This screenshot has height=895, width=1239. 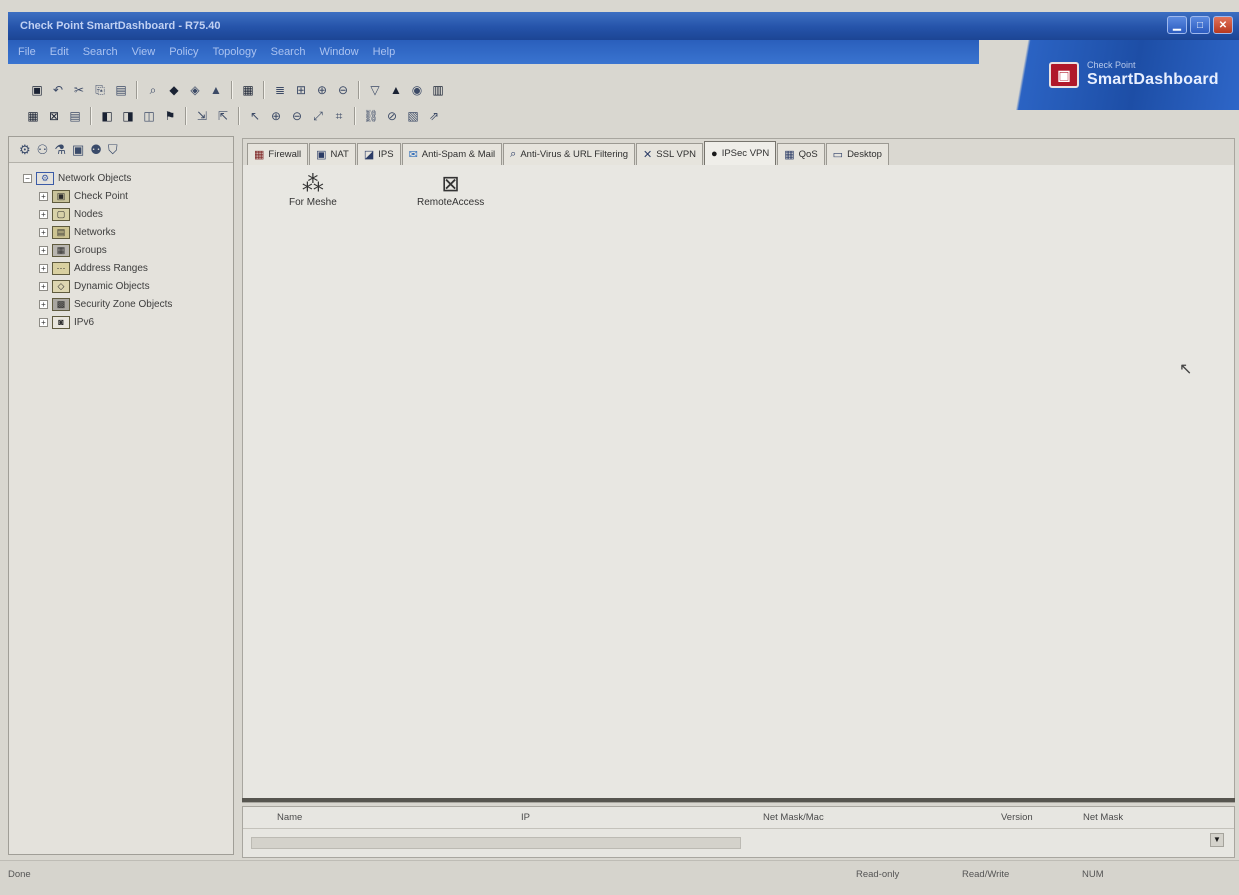 I want to click on column-netmask: Net Mask, so click(x=1103, y=817).